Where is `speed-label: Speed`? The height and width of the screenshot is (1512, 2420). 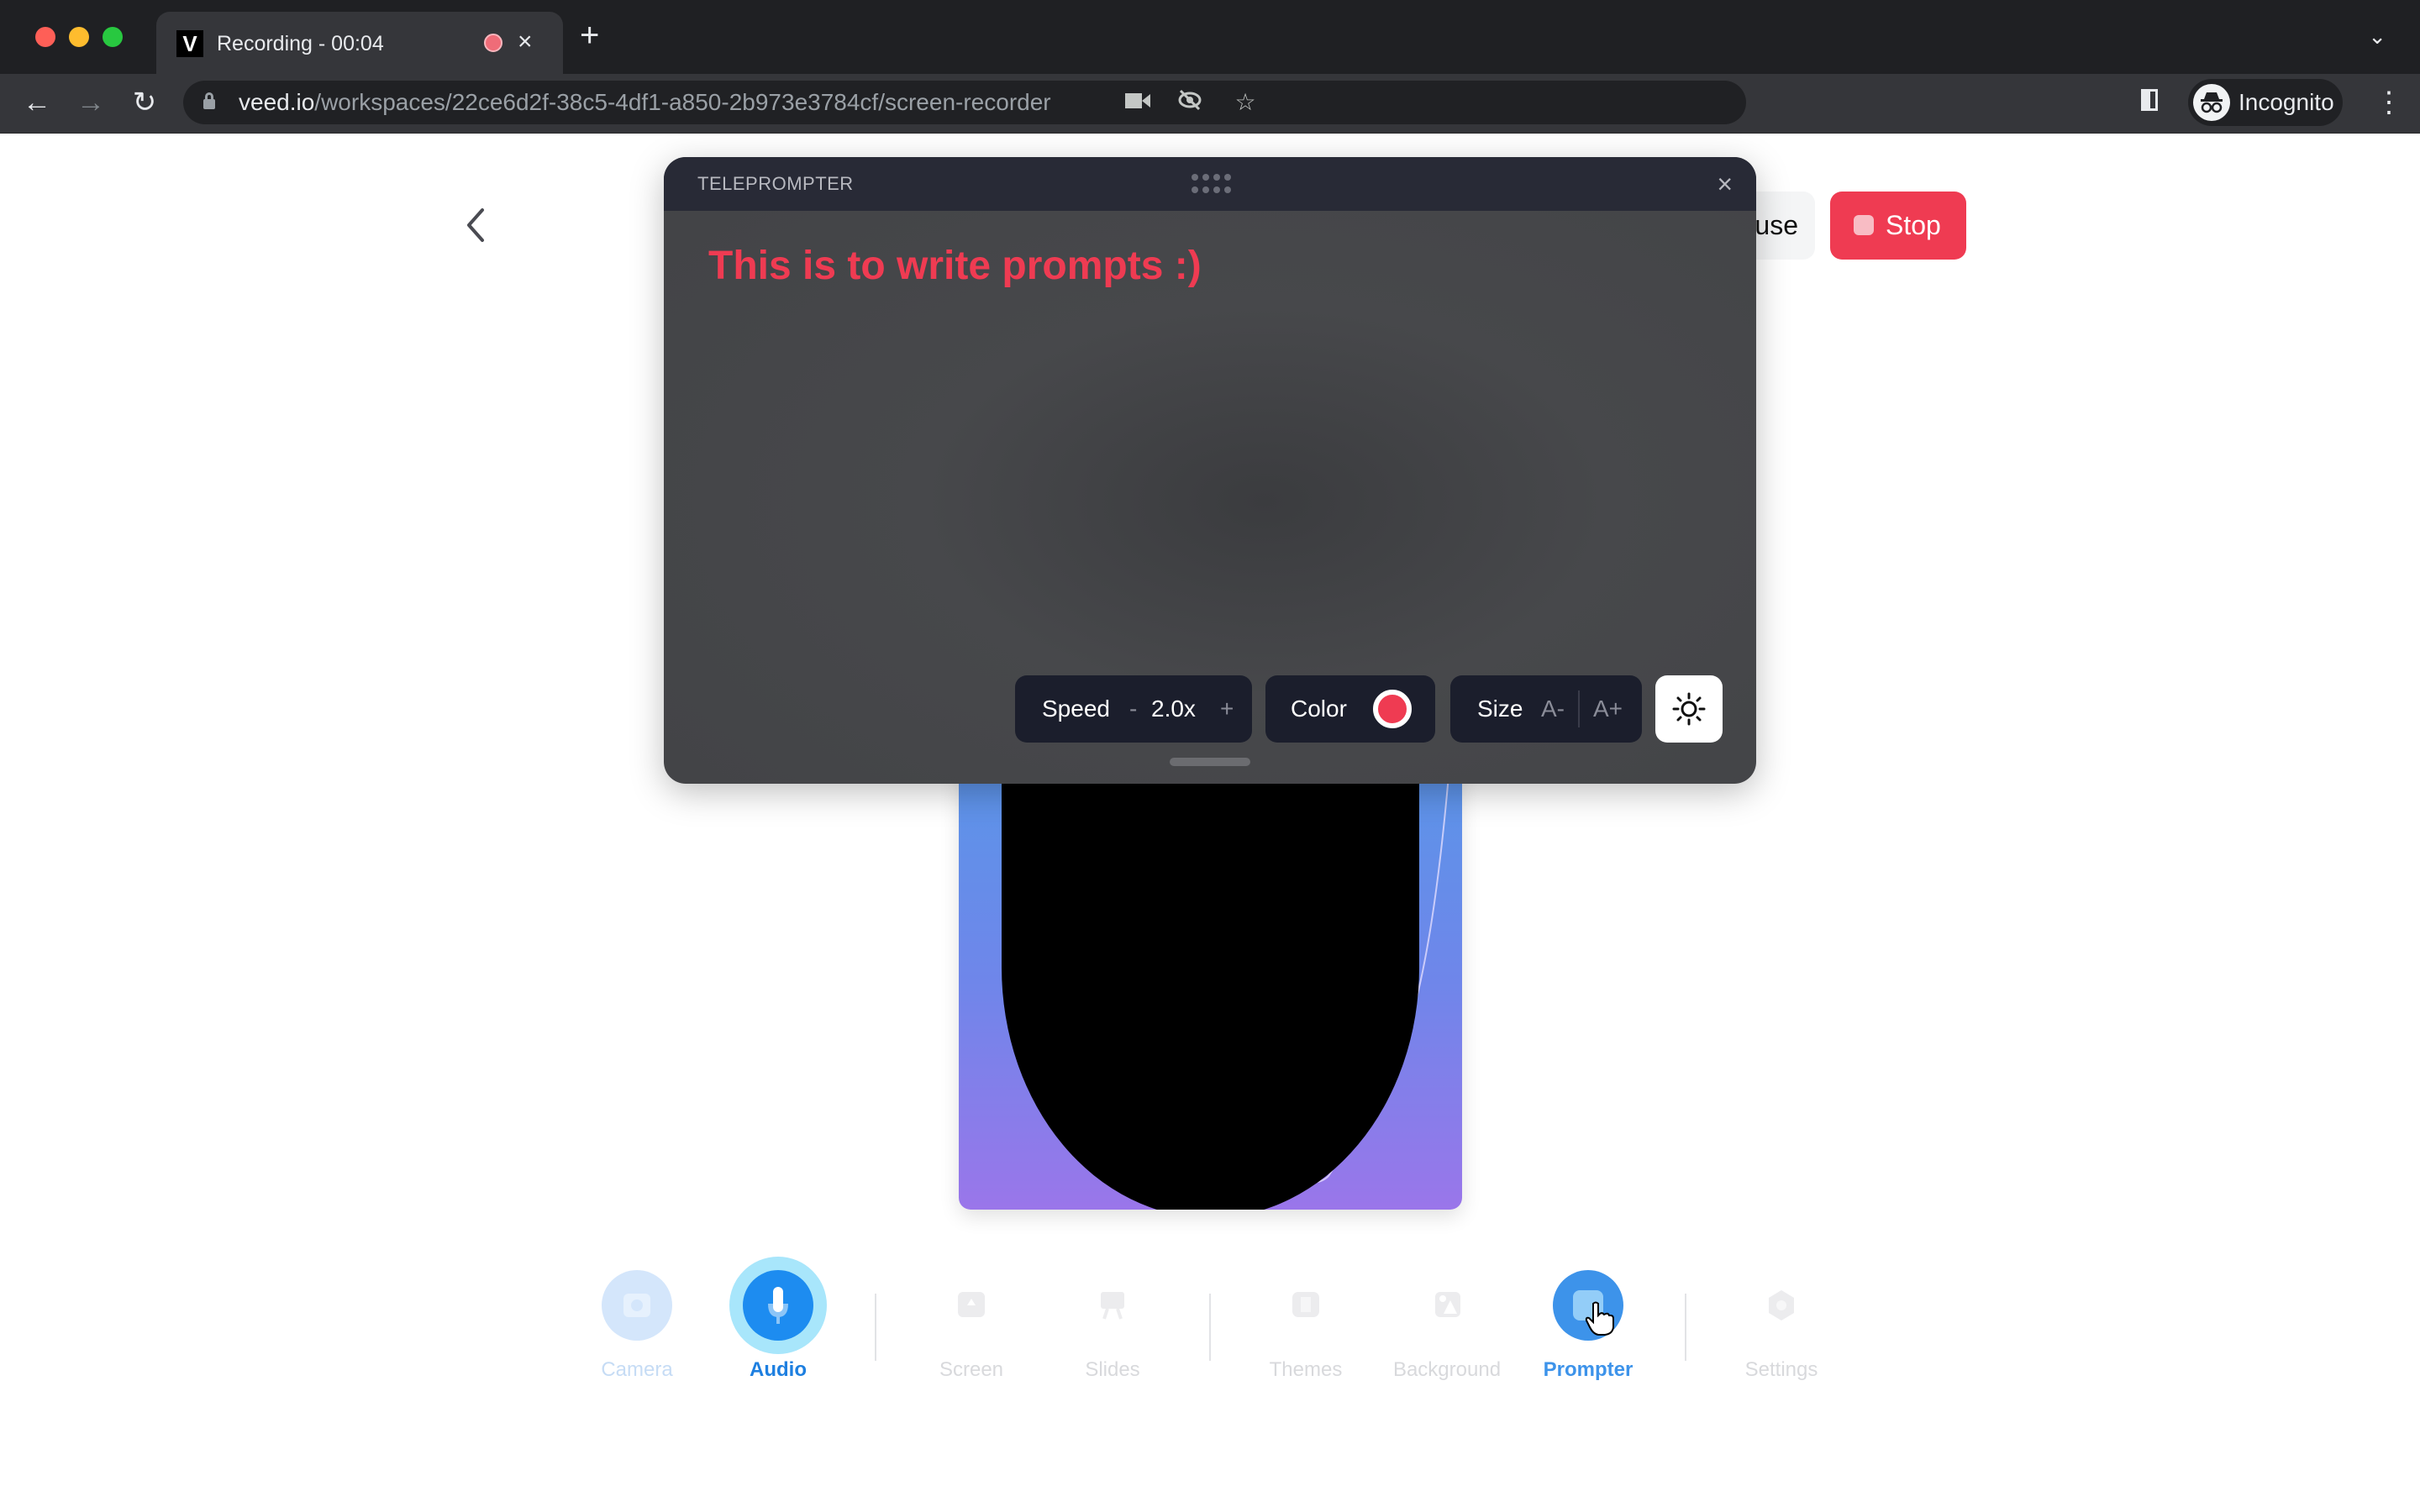 speed-label: Speed is located at coordinates (1076, 709).